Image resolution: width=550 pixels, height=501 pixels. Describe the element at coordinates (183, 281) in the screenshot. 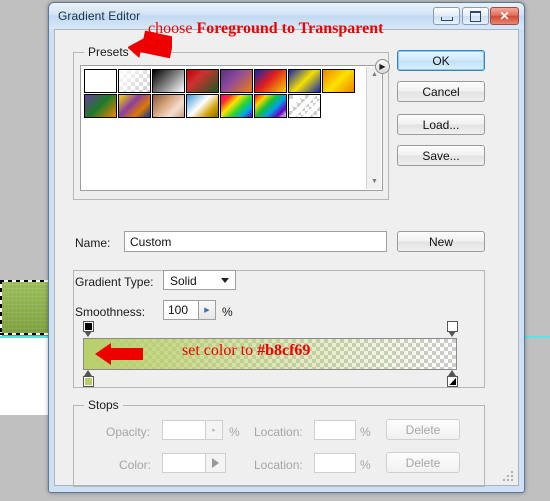

I see `gradient-type-value: Solid` at that location.